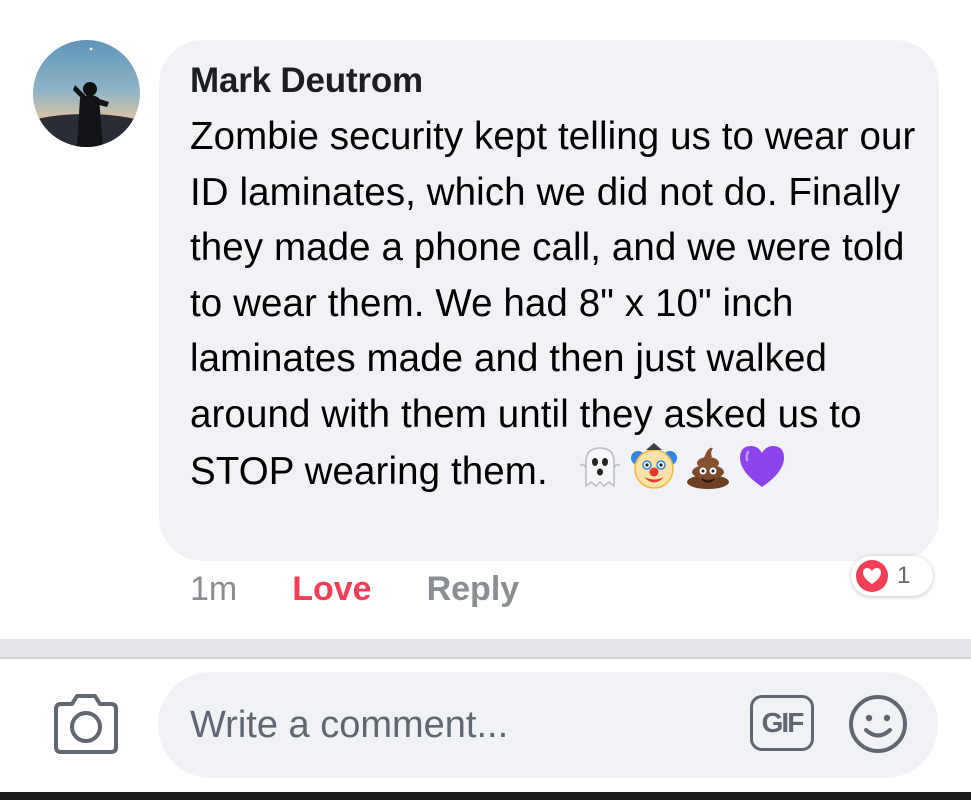 The image size is (971, 800). I want to click on bottom-edge, so click(485, 796).